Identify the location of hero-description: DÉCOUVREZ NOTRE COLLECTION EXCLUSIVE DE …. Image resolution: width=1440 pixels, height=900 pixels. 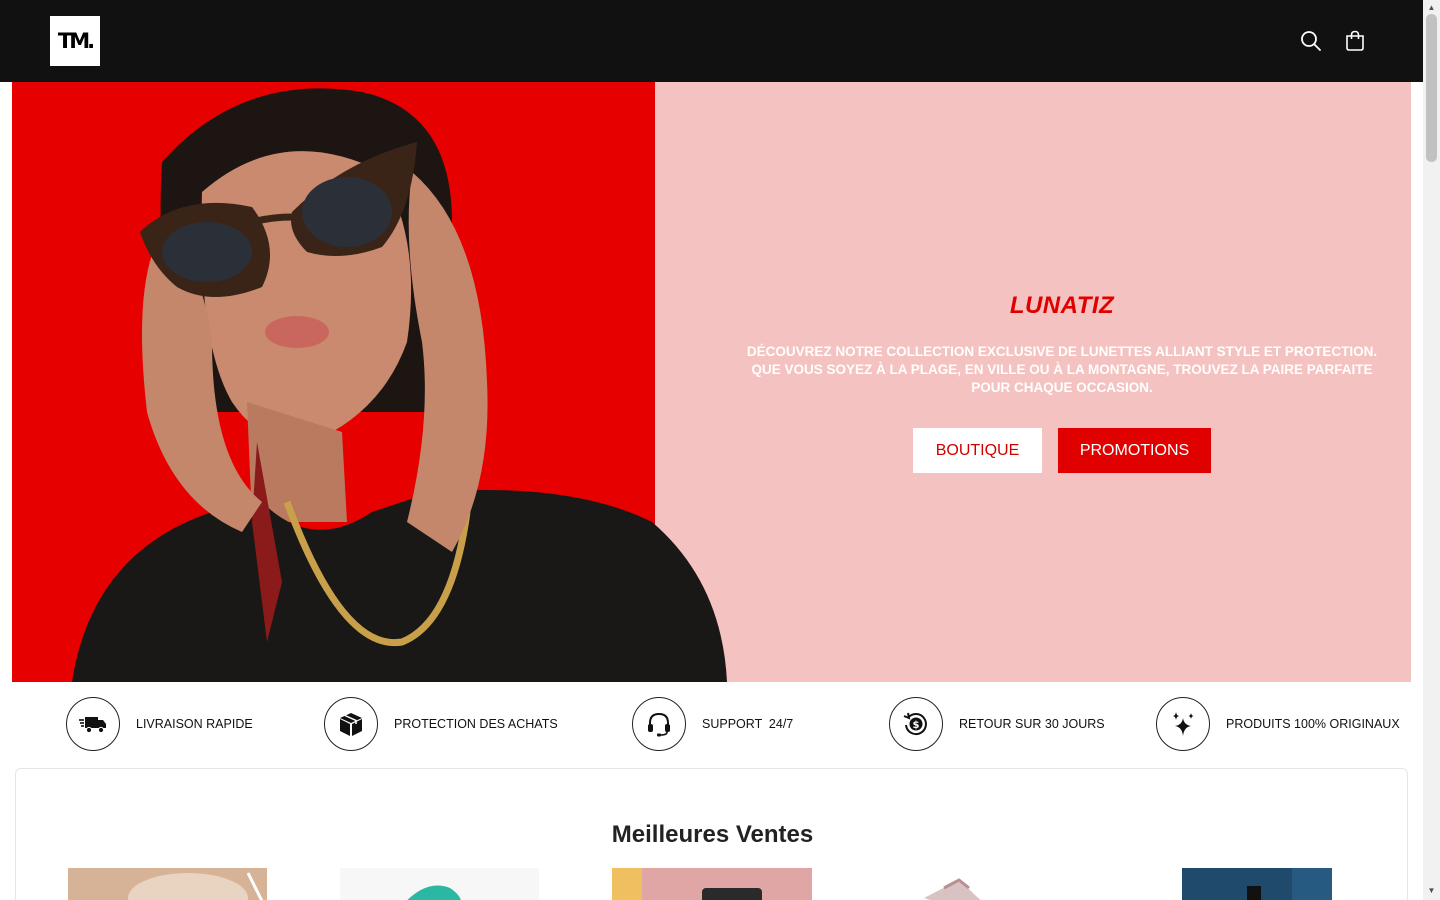
(1062, 369).